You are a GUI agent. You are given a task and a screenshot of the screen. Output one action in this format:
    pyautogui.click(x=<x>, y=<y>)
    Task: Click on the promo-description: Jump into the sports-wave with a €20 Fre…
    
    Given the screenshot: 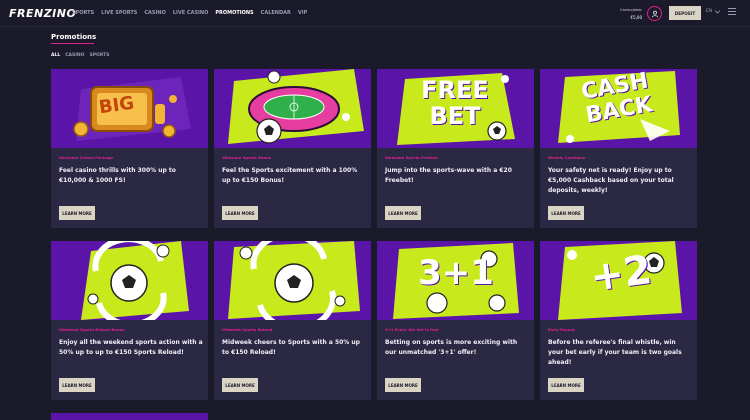 What is the action you would take?
    pyautogui.click(x=448, y=175)
    